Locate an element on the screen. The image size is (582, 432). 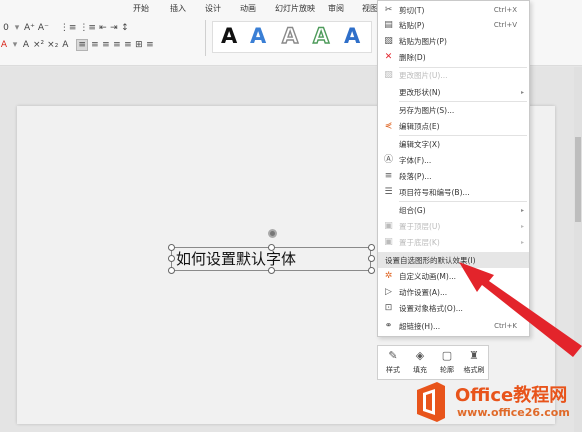
watermark-url: www.office26.com is located at coordinates (513, 412).